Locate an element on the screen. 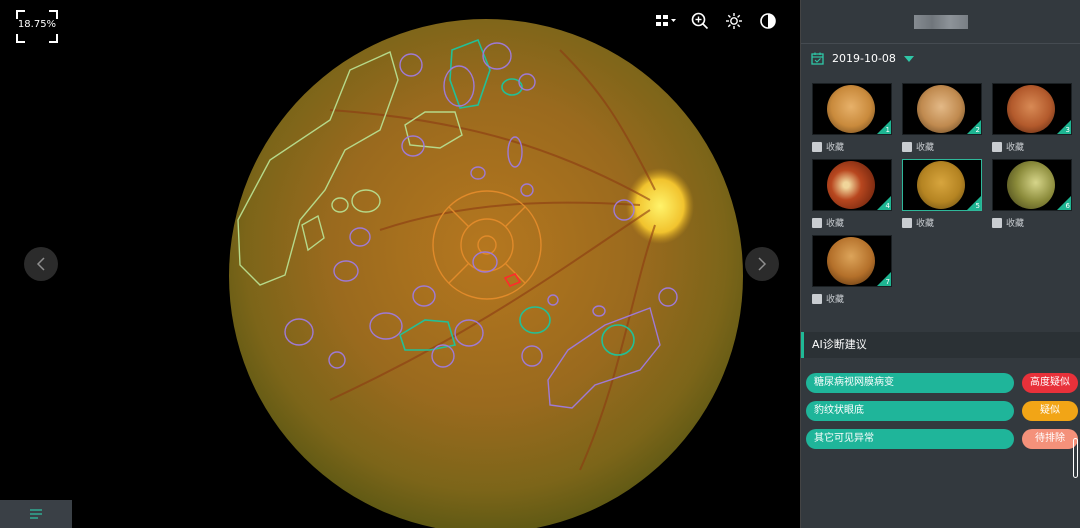 This screenshot has width=1080, height=528. thumbnail-image: 1 is located at coordinates (852, 109).